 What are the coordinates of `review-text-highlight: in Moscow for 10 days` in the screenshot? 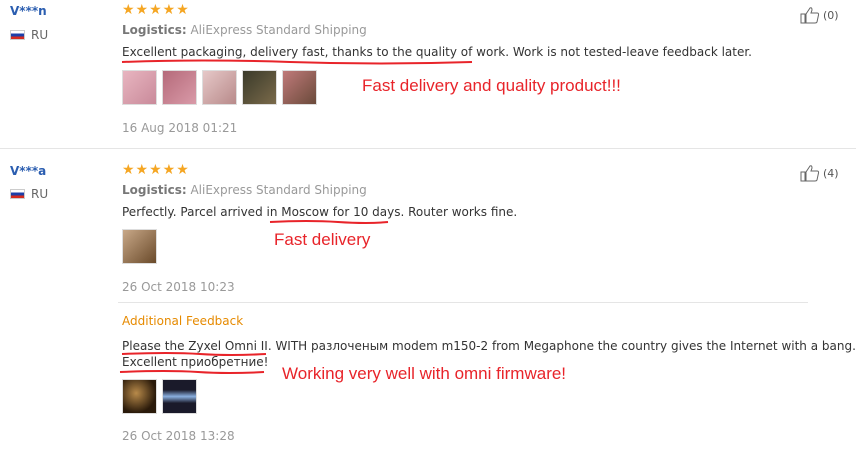 It's located at (333, 212).